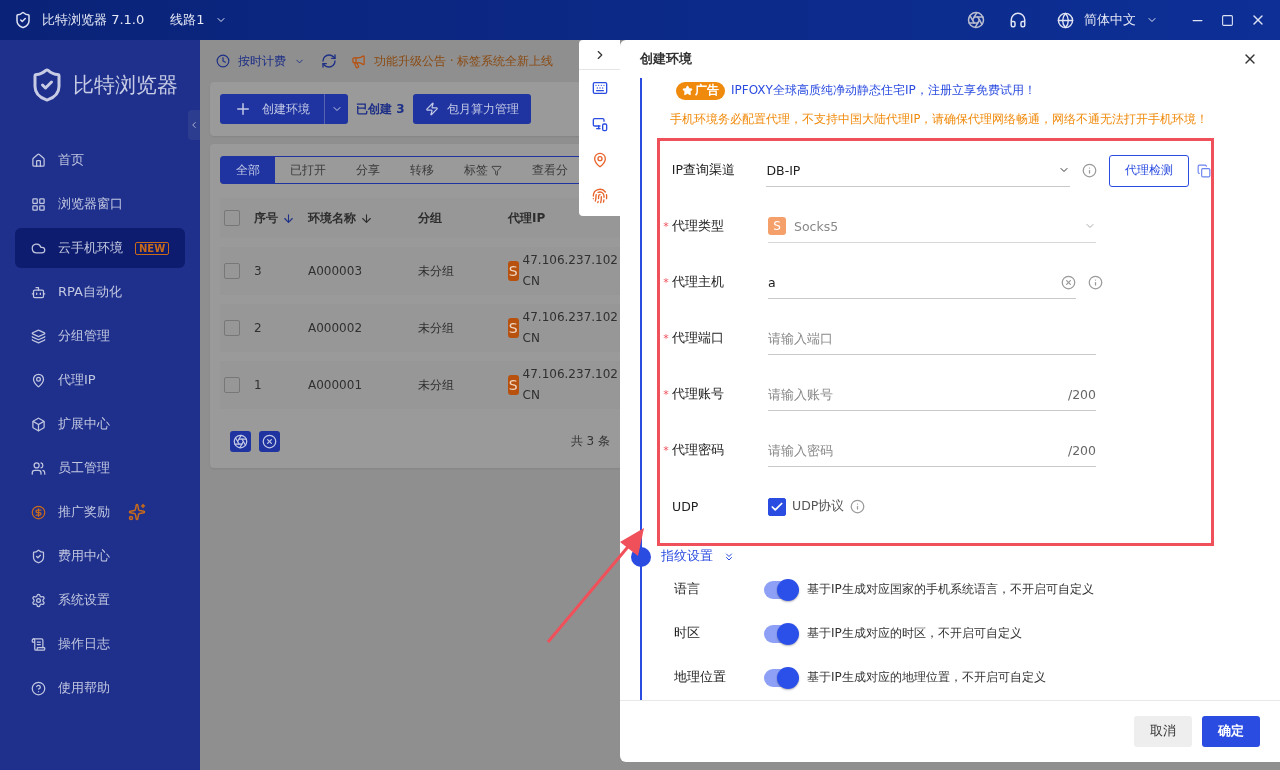 The height and width of the screenshot is (770, 1280). Describe the element at coordinates (84, 512) in the screenshot. I see `nav-label: 推广奖励` at that location.